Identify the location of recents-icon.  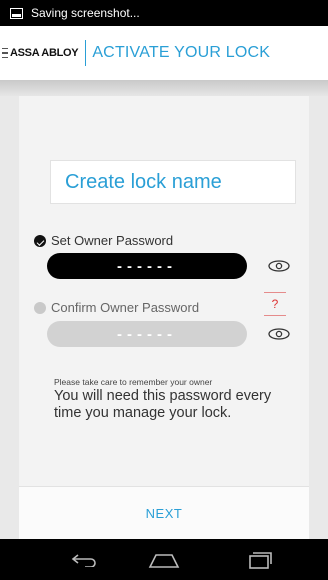
(260, 560).